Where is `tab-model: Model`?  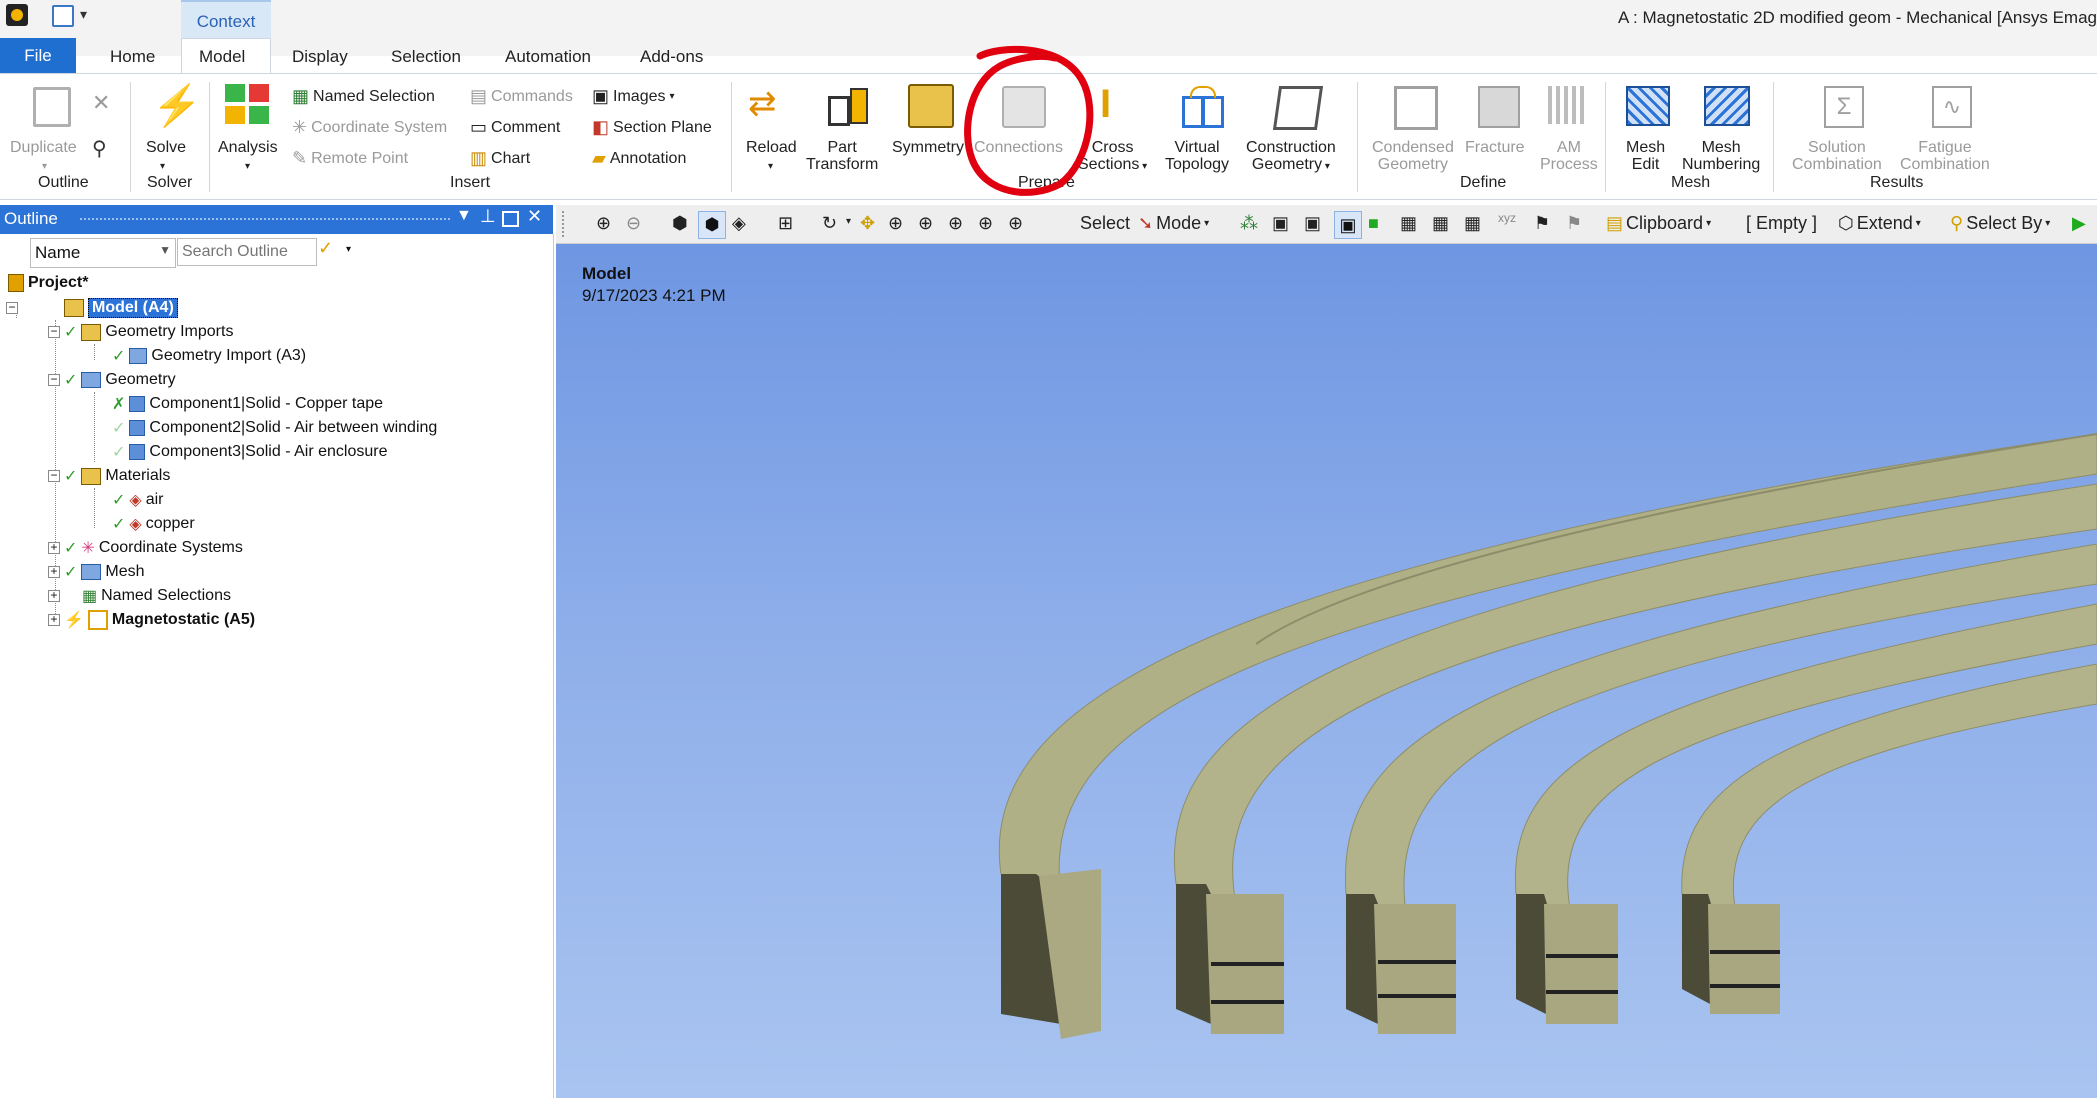 tab-model: Model is located at coordinates (222, 57).